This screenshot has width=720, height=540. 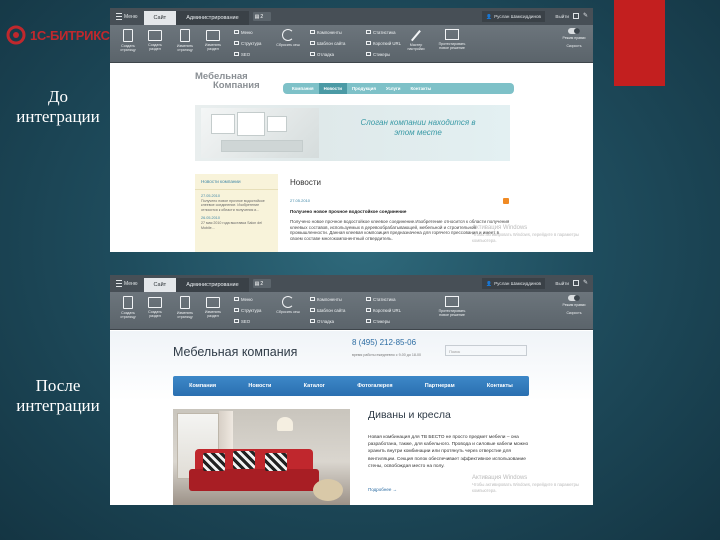 What do you see at coordinates (393, 88) in the screenshot?
I see `site1-nav-item: Услуги` at bounding box center [393, 88].